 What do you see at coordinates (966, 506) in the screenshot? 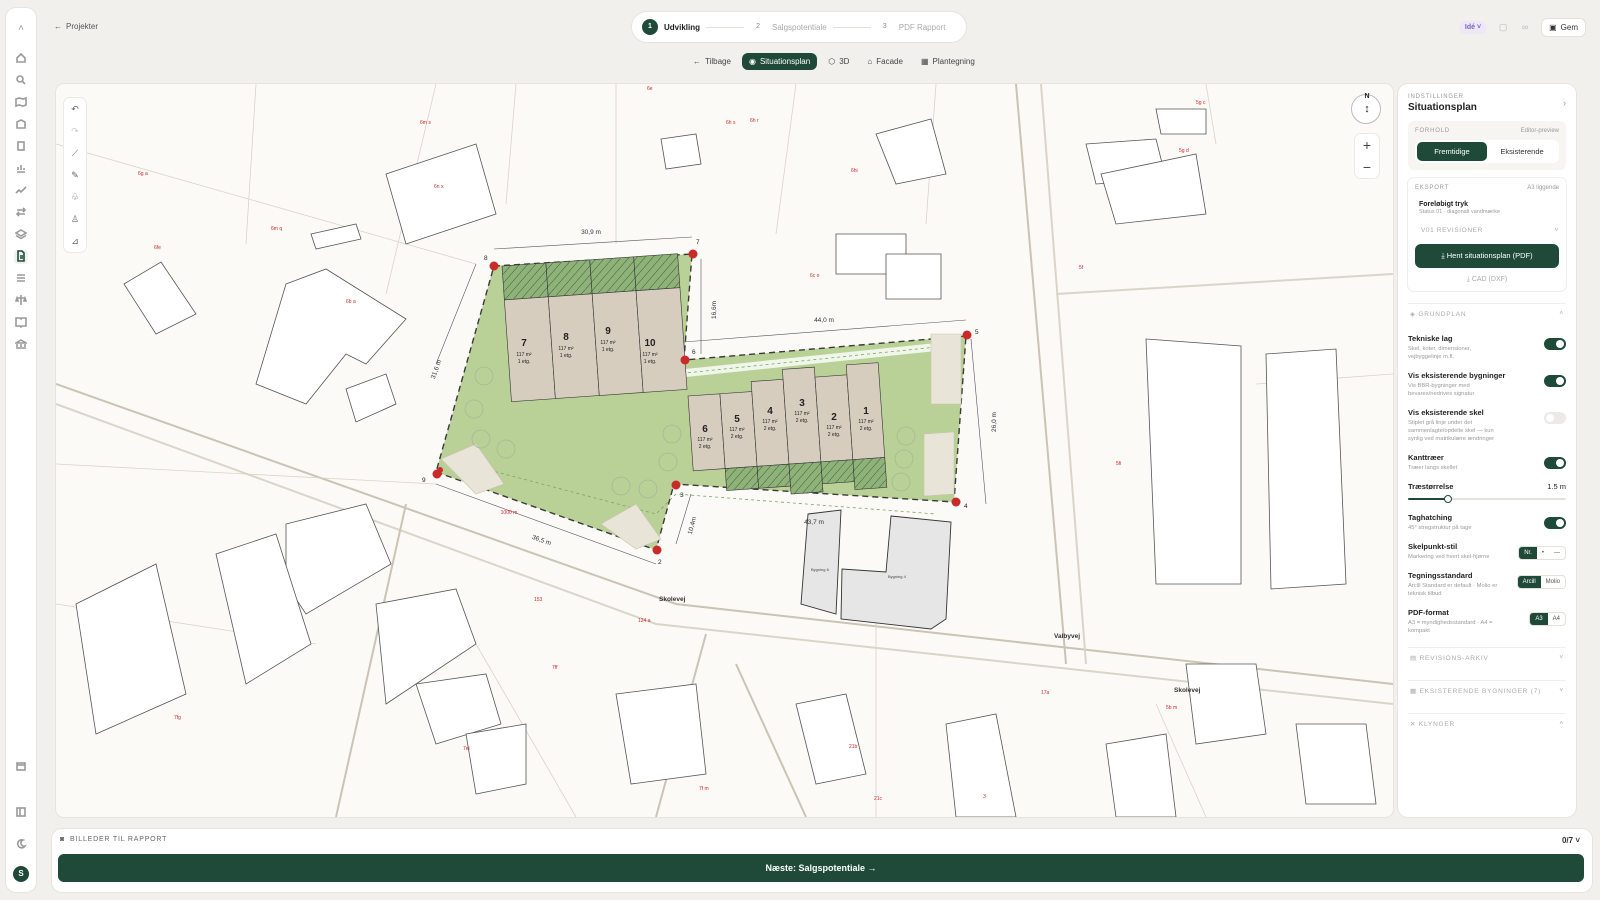
I see `point-label: 4` at bounding box center [966, 506].